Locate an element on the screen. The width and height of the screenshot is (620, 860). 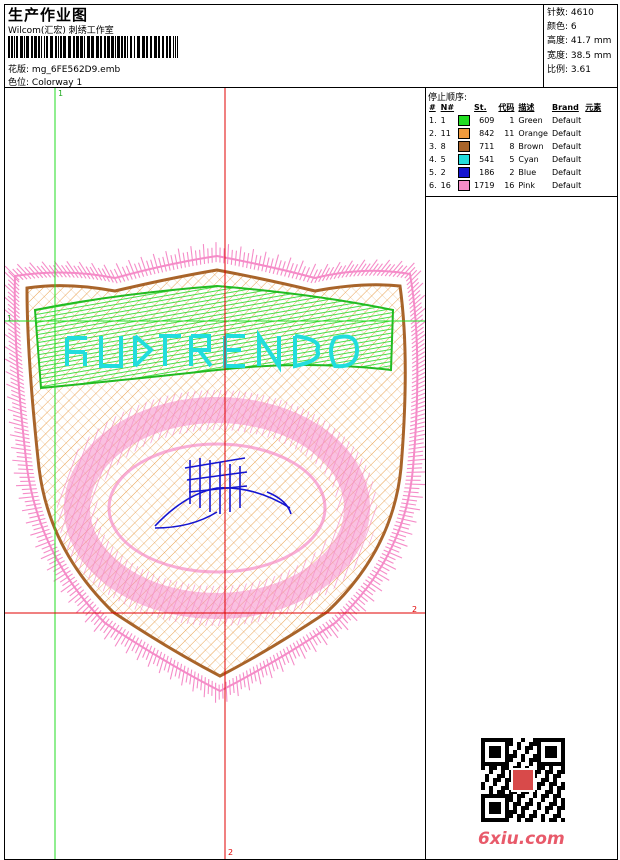
stop-table-header: # N# St. 代码 描述 Brand 元素 is located at coordinates (515, 107).